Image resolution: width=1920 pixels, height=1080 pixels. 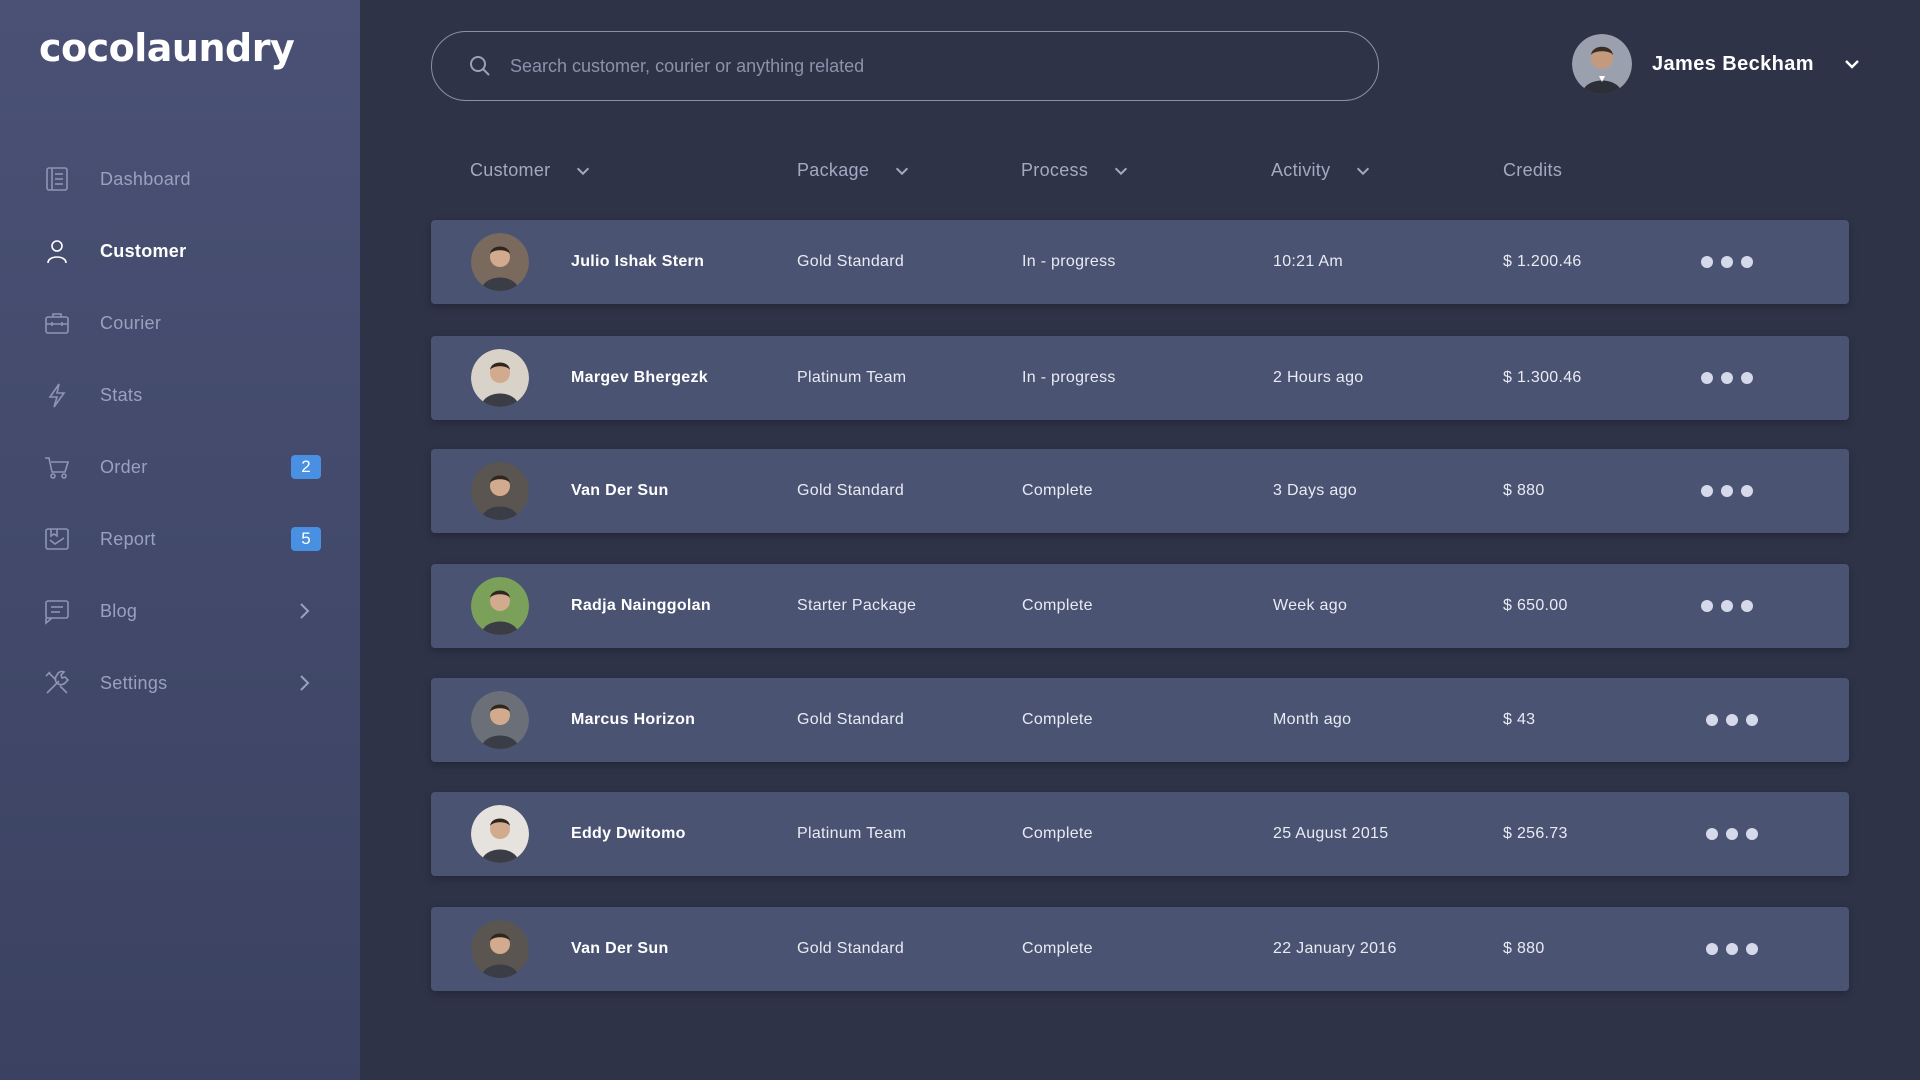 I want to click on sidebar-item-label: Stats, so click(x=121, y=394).